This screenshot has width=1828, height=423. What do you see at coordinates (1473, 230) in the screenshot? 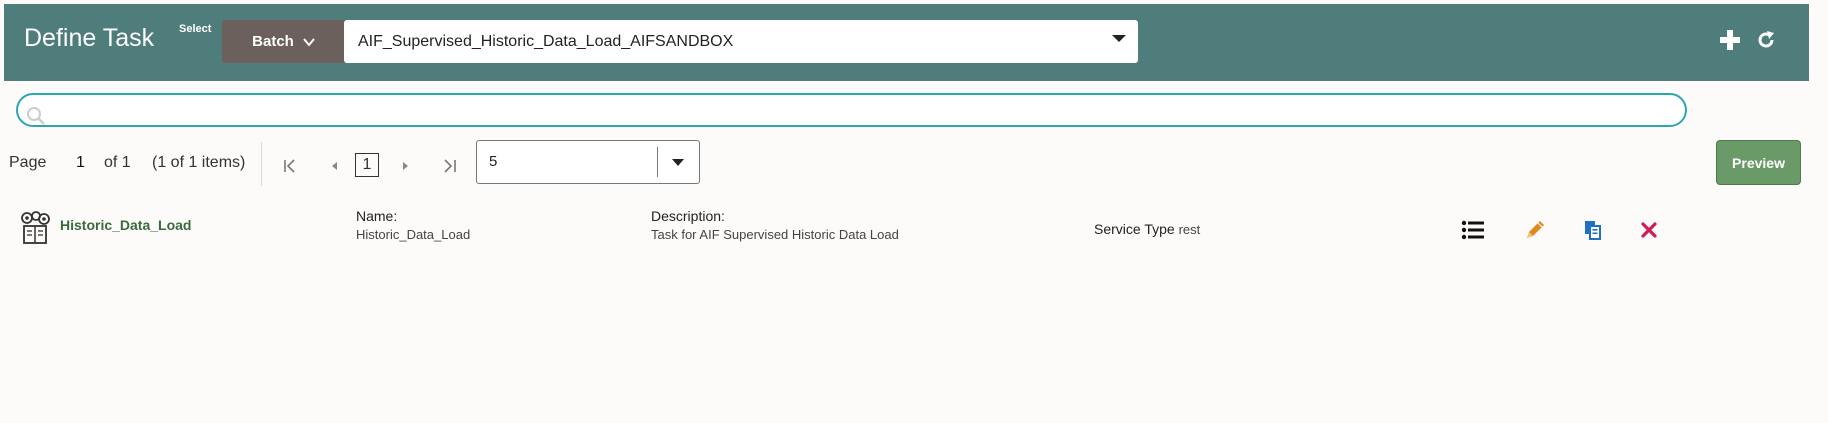
I see `list-icon` at bounding box center [1473, 230].